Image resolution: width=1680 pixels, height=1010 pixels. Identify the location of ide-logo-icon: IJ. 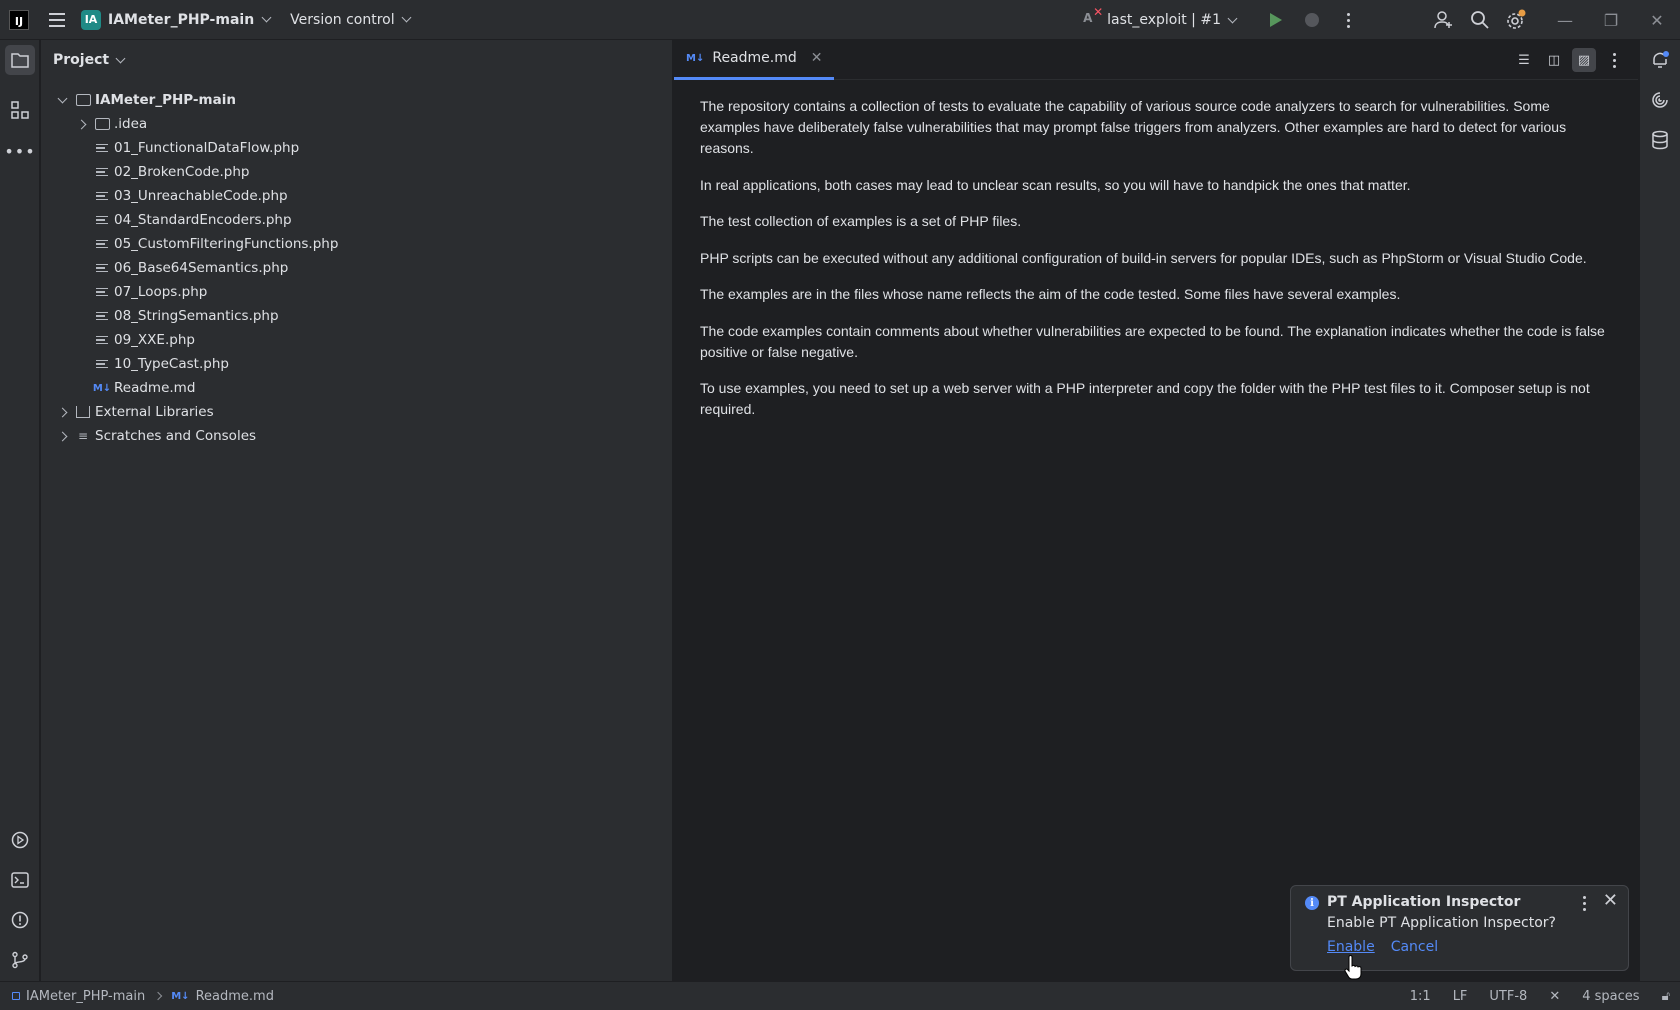
(19, 19).